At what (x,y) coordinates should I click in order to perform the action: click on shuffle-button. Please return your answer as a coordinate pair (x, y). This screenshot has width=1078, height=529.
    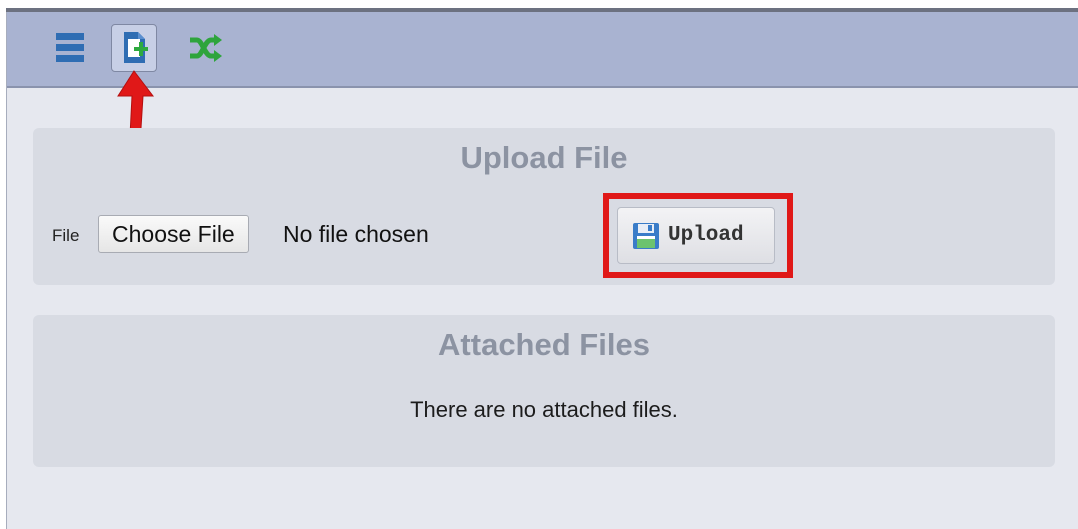
    Looking at the image, I should click on (206, 48).